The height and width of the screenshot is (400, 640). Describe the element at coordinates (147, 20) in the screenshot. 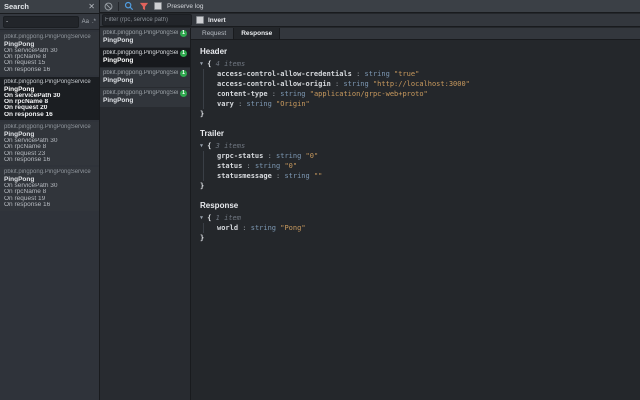

I see `filter-input` at that location.